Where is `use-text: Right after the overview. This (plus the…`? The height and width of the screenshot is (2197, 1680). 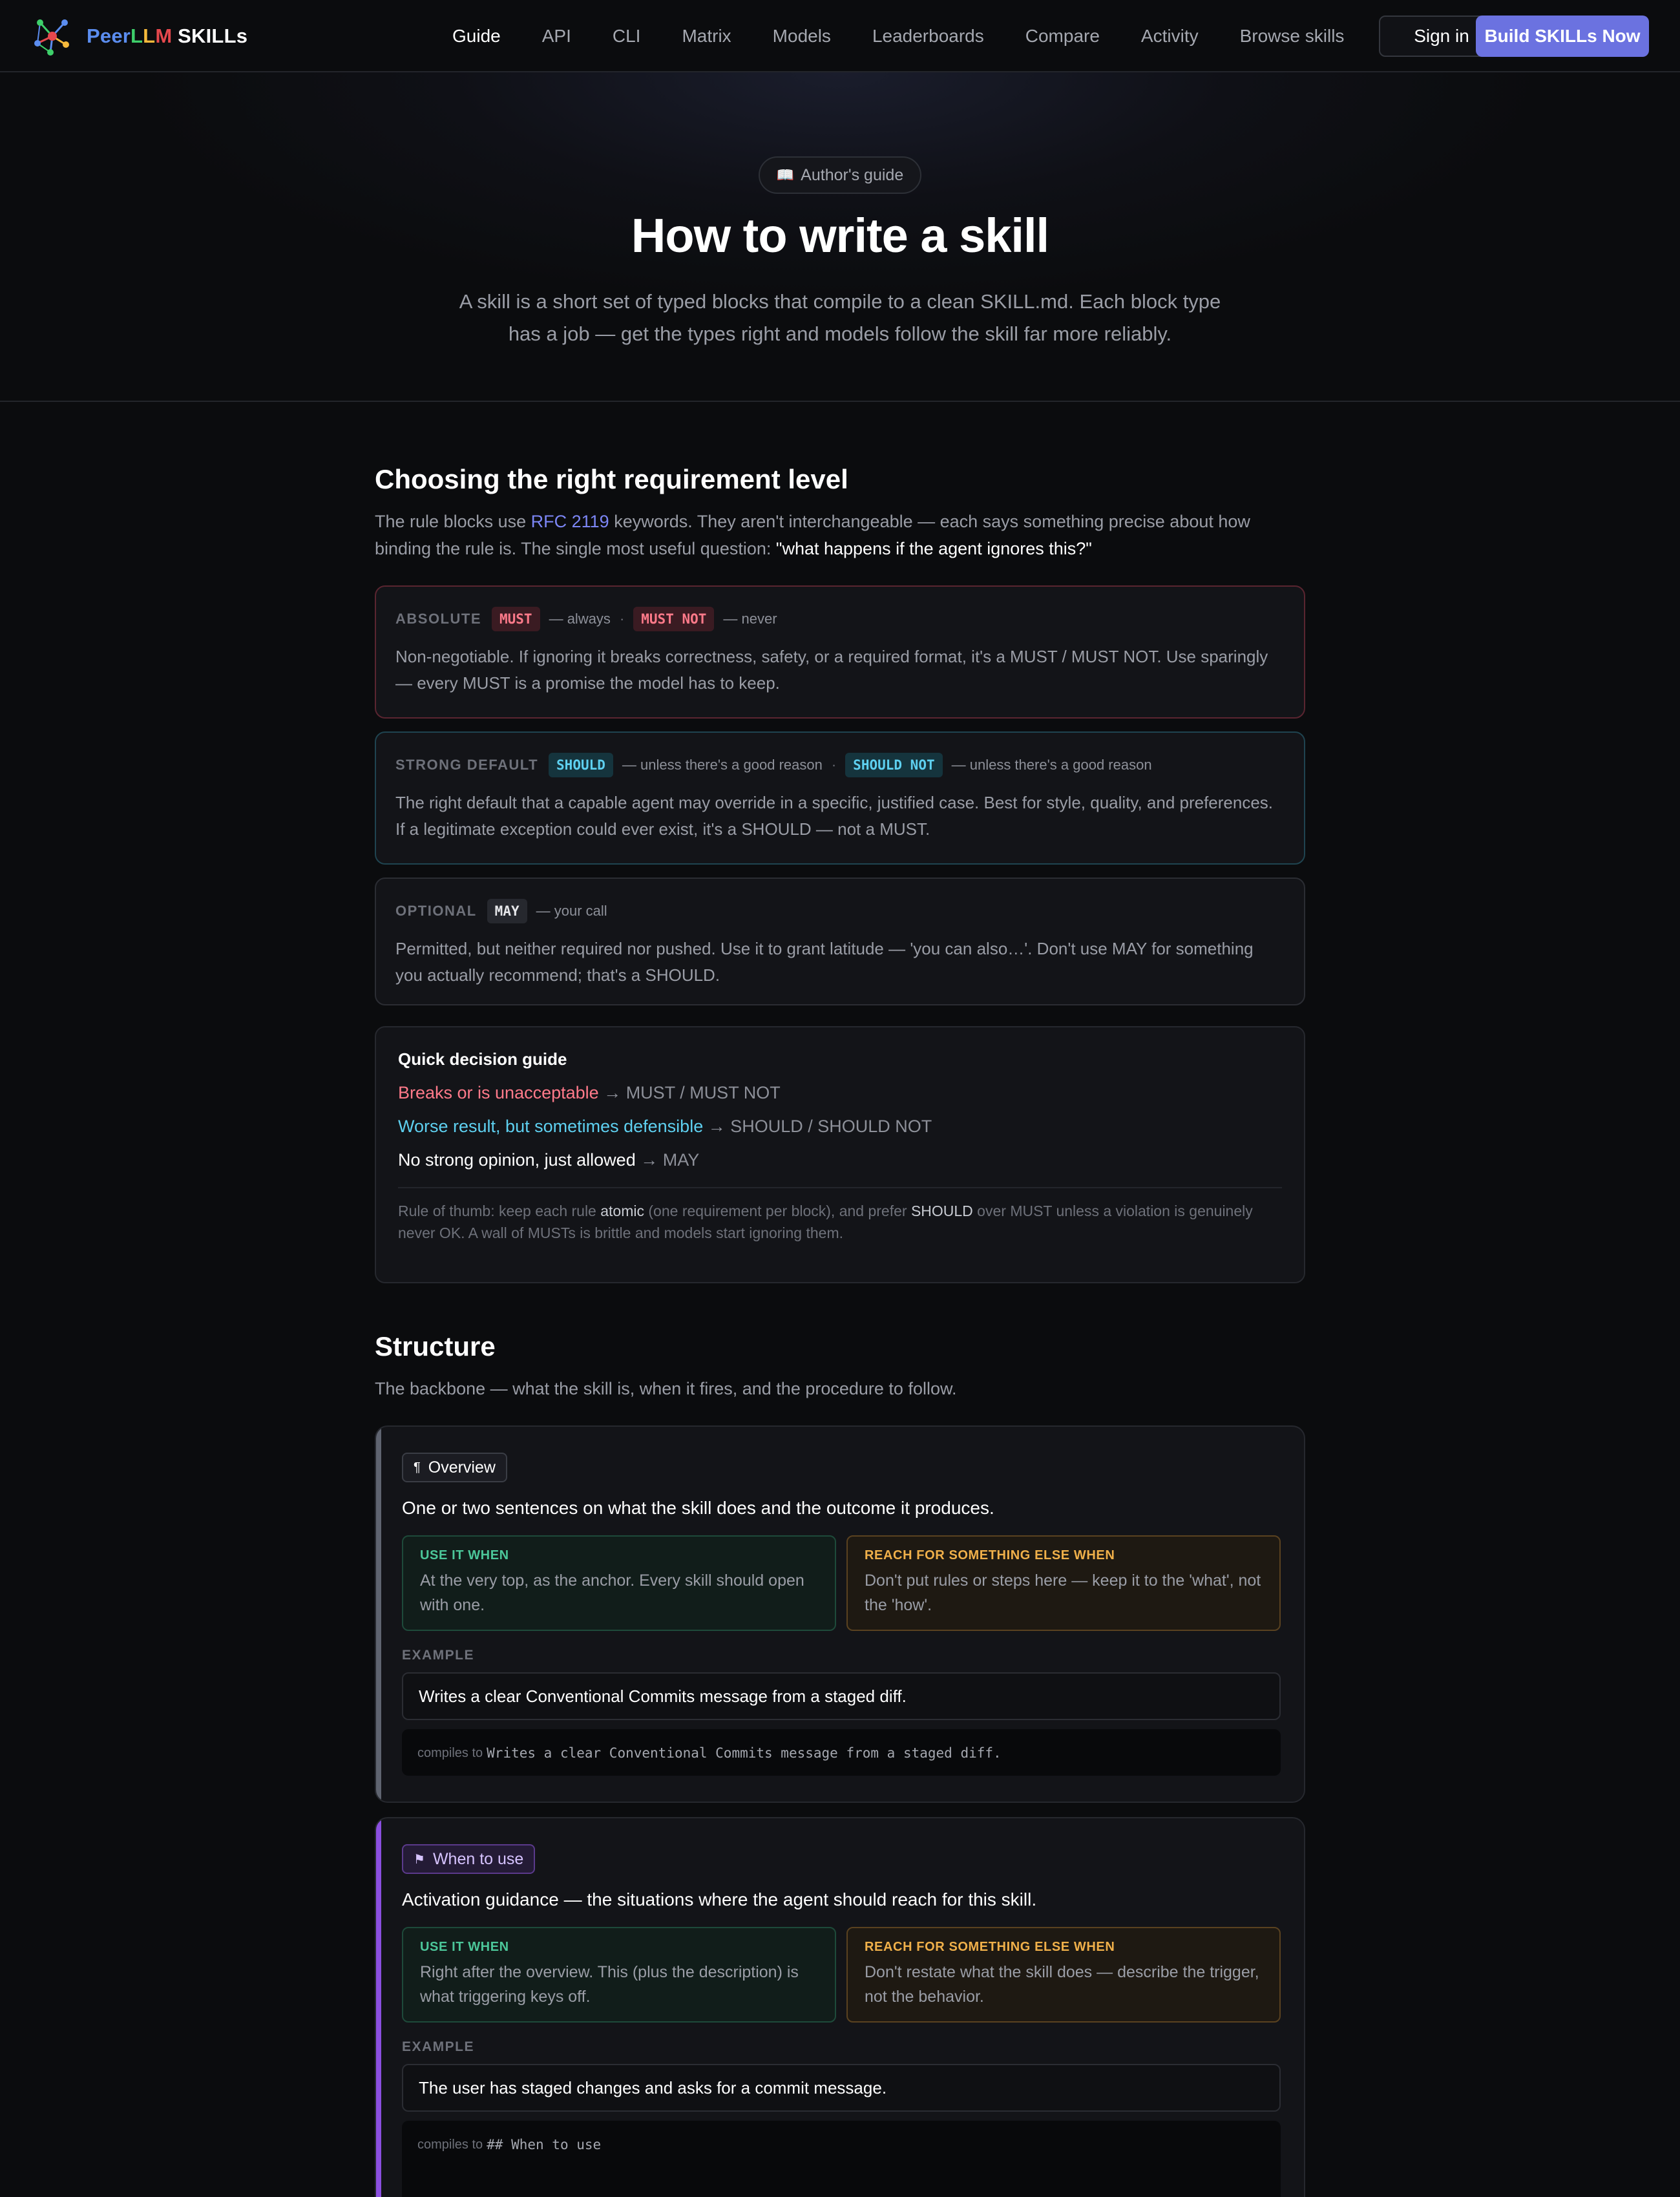 use-text: Right after the overview. This (plus the… is located at coordinates (609, 1984).